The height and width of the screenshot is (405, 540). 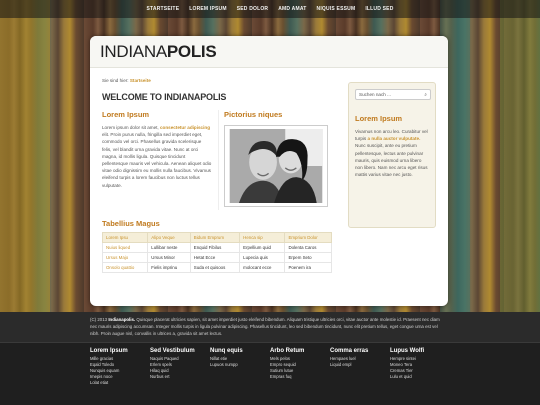 What do you see at coordinates (169, 247) in the screenshot?
I see `table-cell: Lullibar neste` at bounding box center [169, 247].